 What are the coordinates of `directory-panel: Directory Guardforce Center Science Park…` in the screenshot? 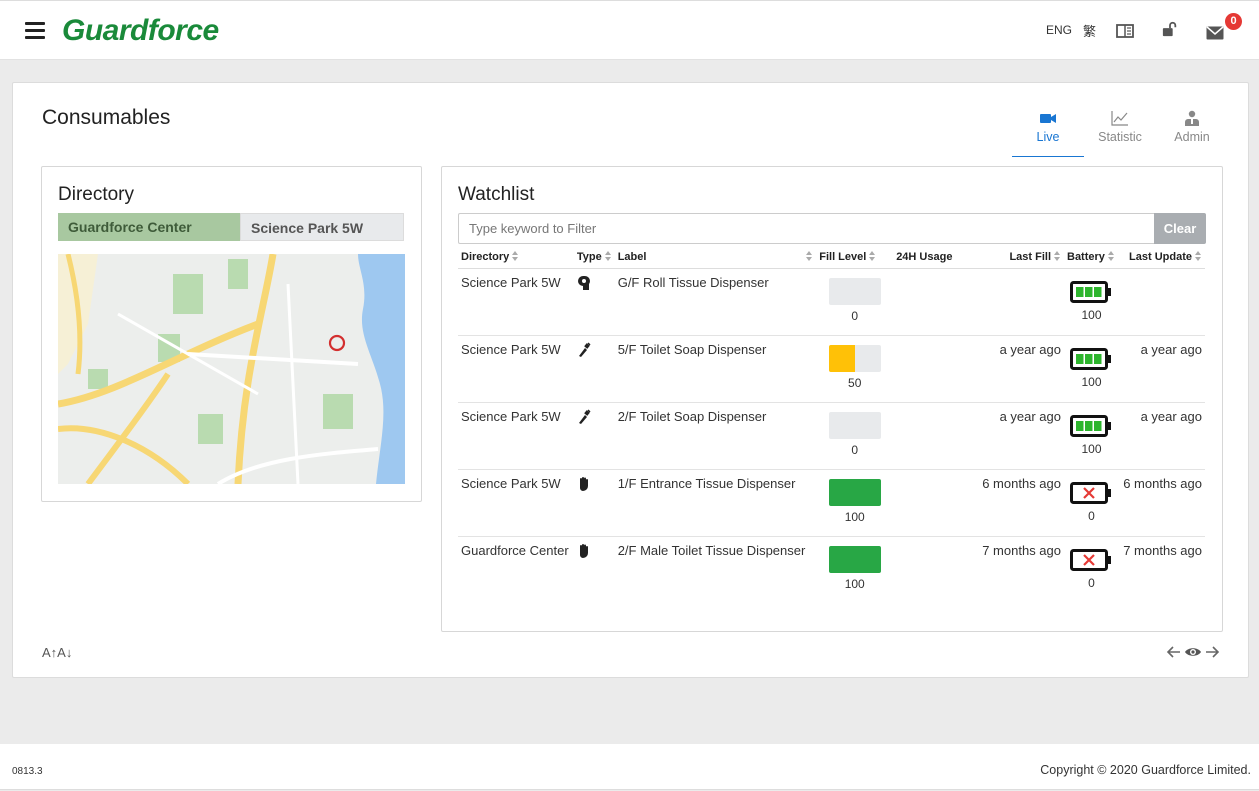 It's located at (231, 334).